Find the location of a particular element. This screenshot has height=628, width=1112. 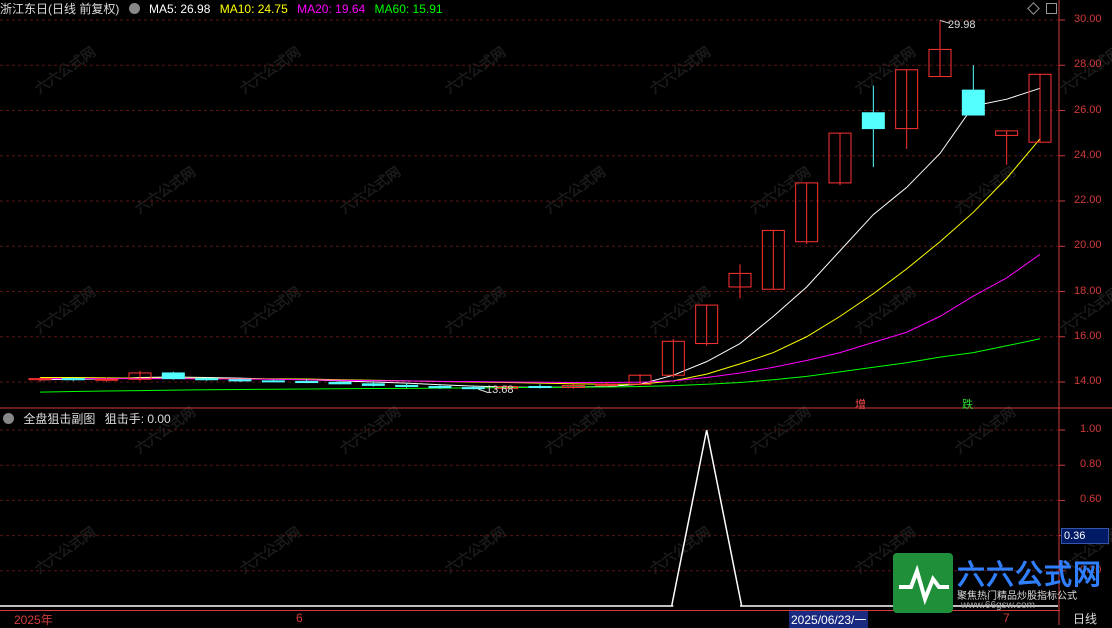

logo-pulse-icon is located at coordinates (924, 585).